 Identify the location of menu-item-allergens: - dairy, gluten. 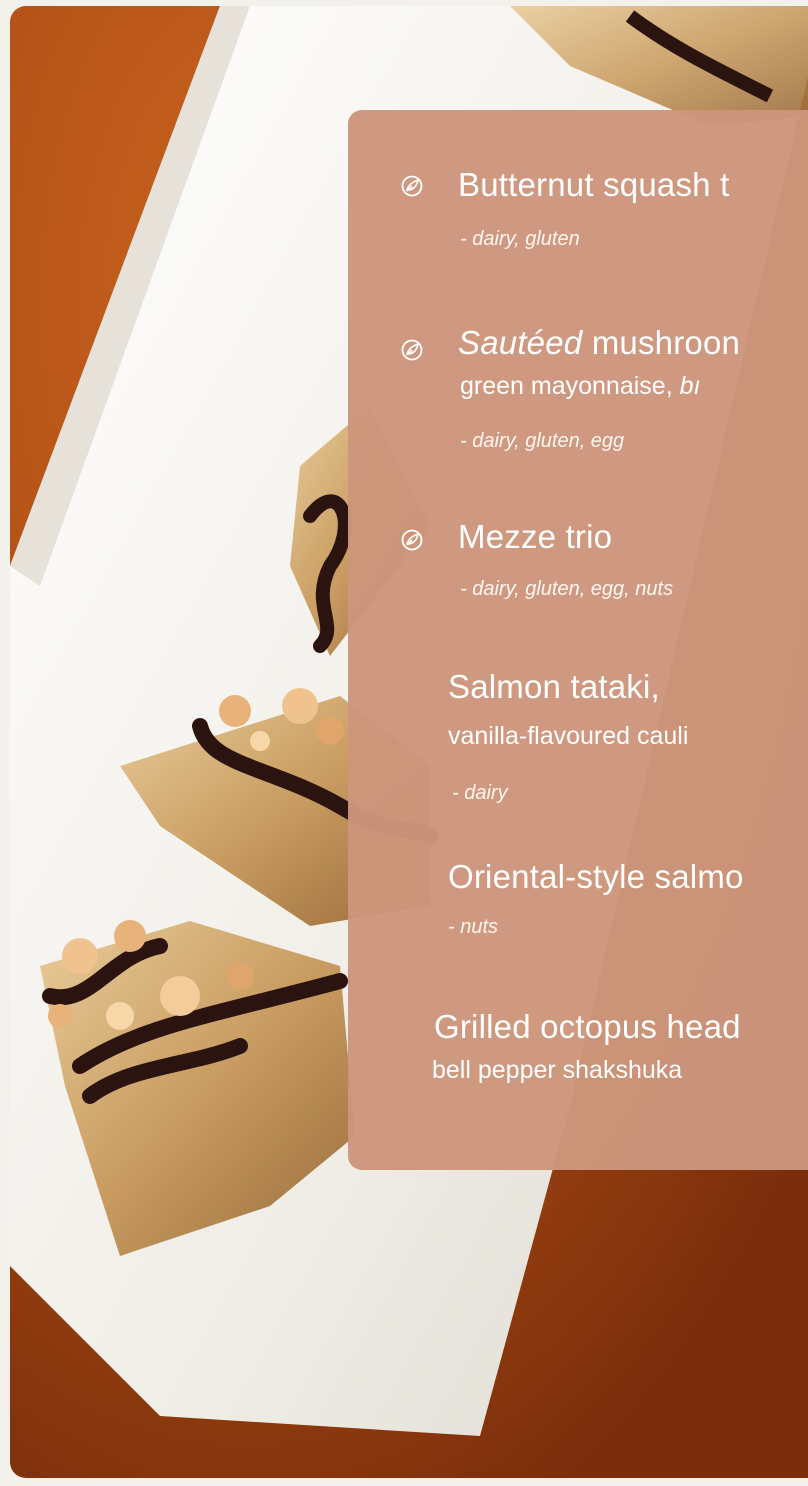
(520, 239).